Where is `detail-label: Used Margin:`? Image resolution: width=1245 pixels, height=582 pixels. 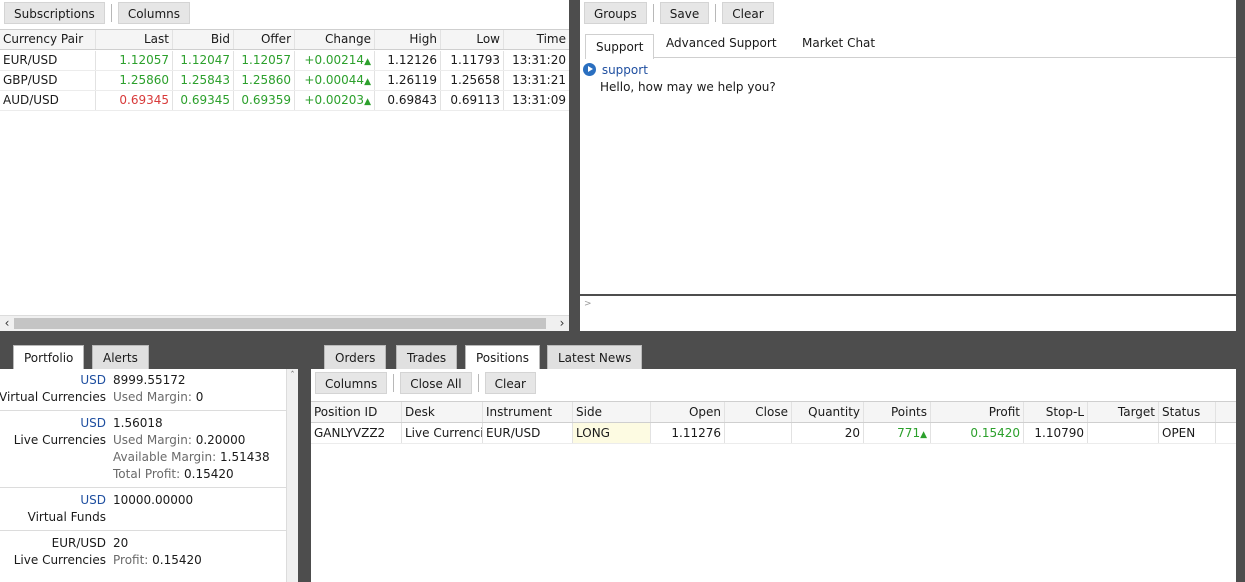 detail-label: Used Margin: is located at coordinates (152, 397).